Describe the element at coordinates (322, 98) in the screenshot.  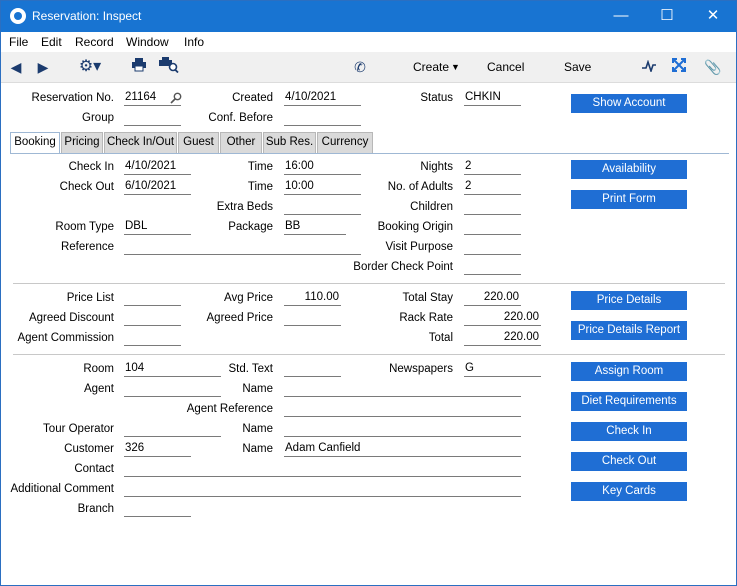
I see `created-field: 4/10/2021` at that location.